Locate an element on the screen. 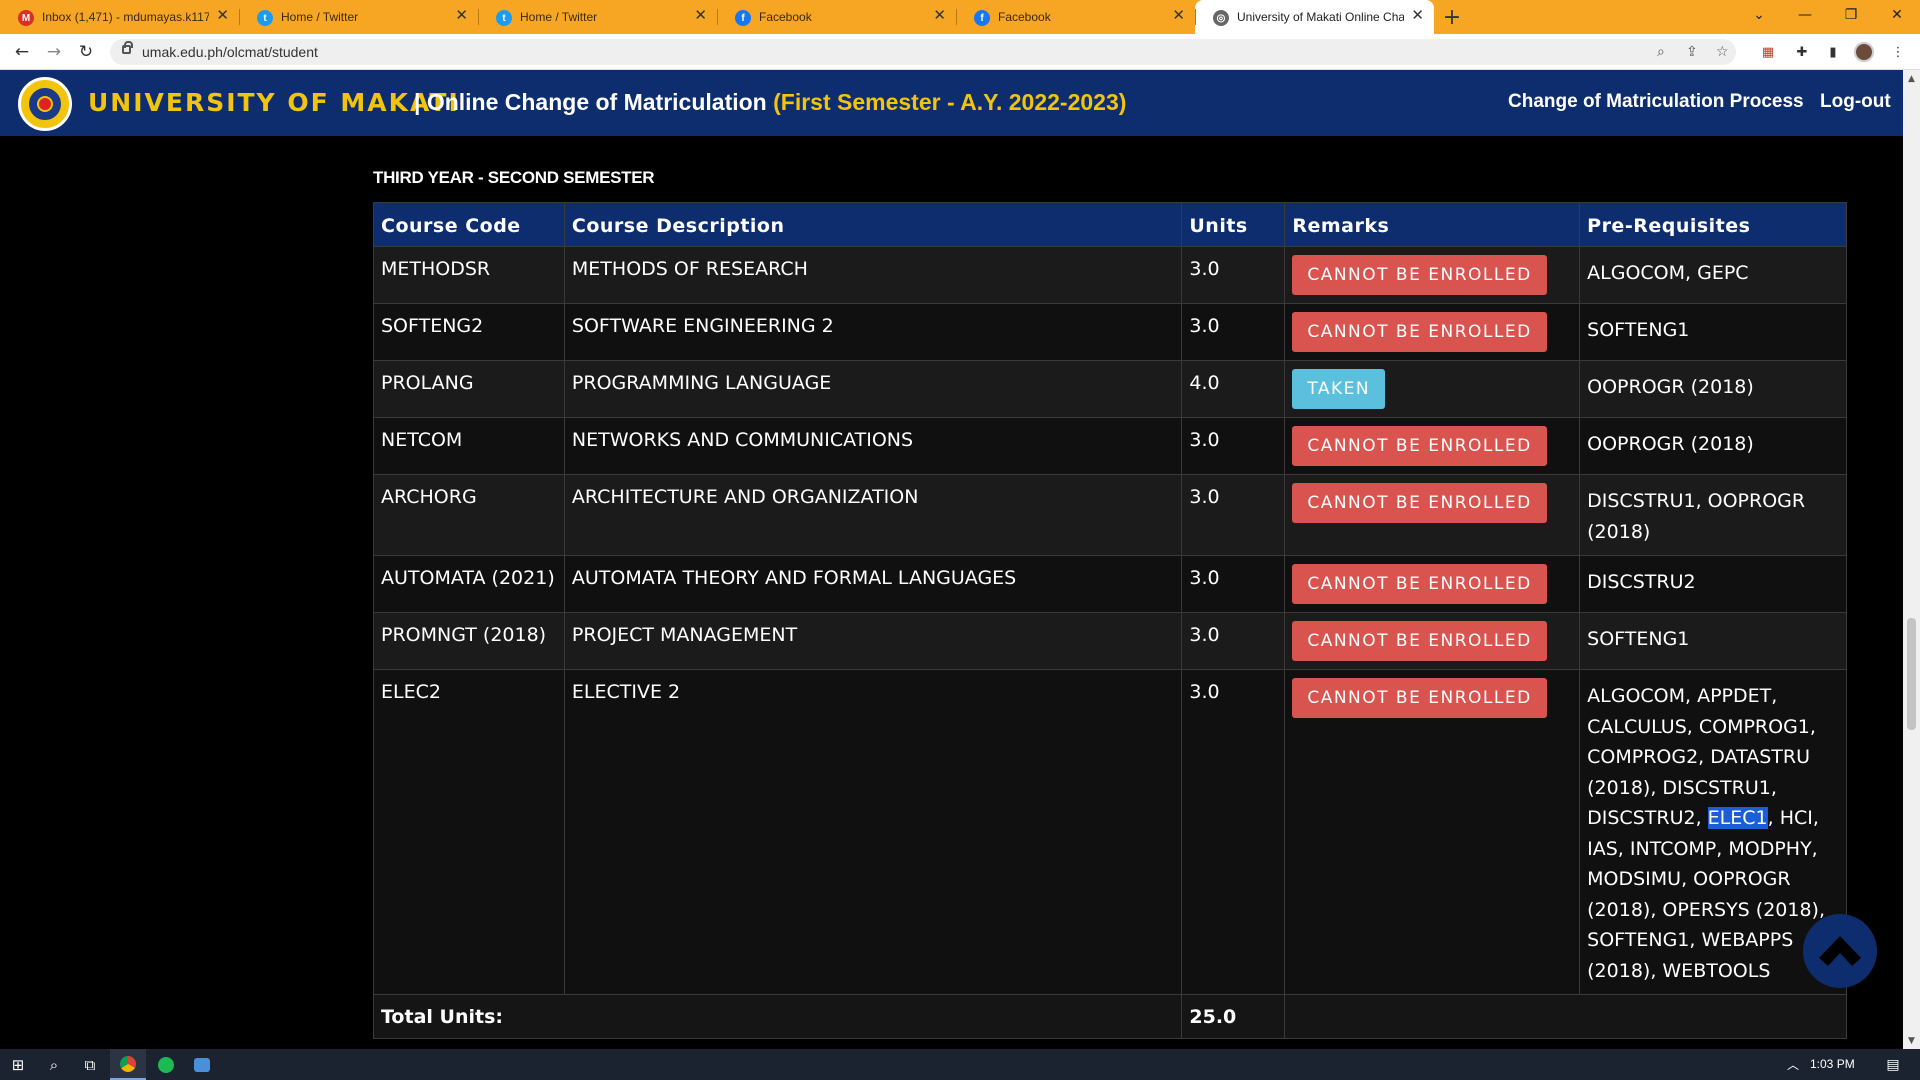 The height and width of the screenshot is (1080, 1920). chrome-taskbar-icon is located at coordinates (128, 1064).